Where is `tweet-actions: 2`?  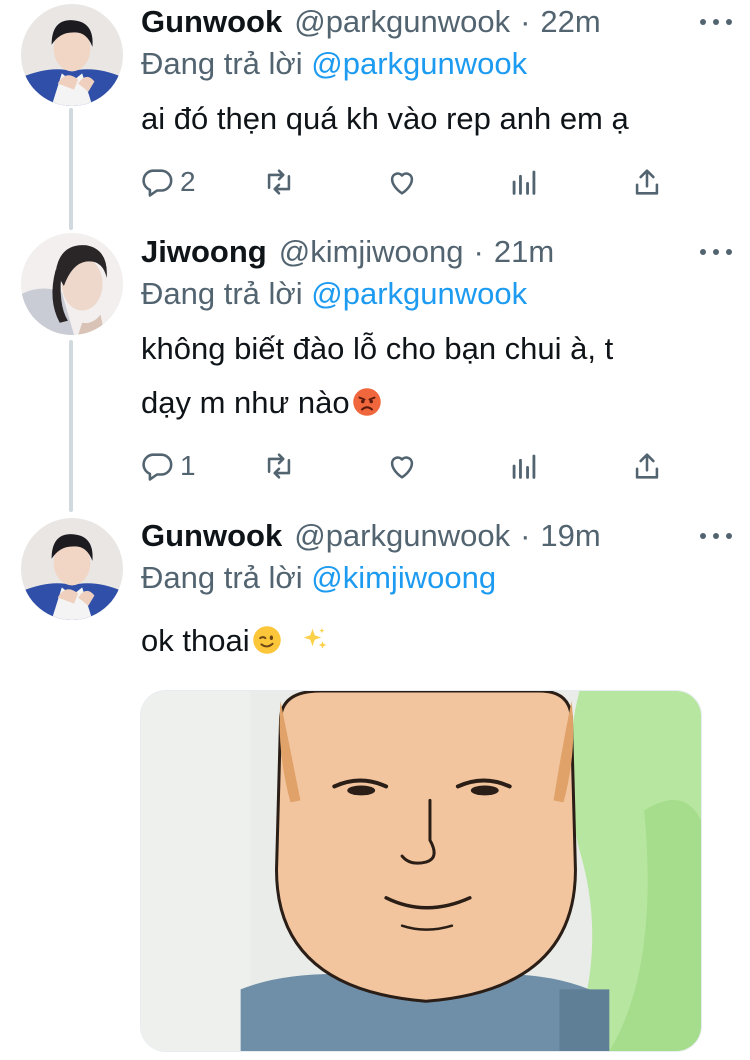 tweet-actions: 2 is located at coordinates (410, 182).